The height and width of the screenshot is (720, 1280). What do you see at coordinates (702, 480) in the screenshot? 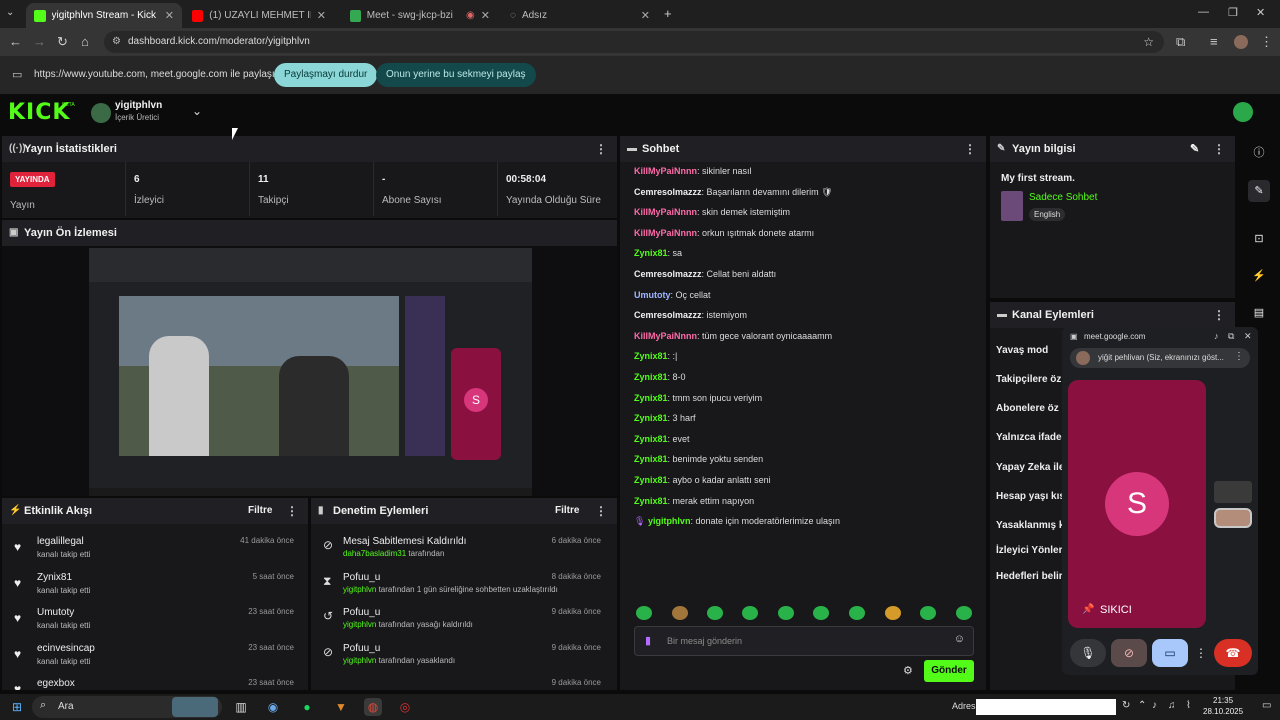
I see `chat-message: Zynix81: aybo o kadar anlattı seni` at bounding box center [702, 480].